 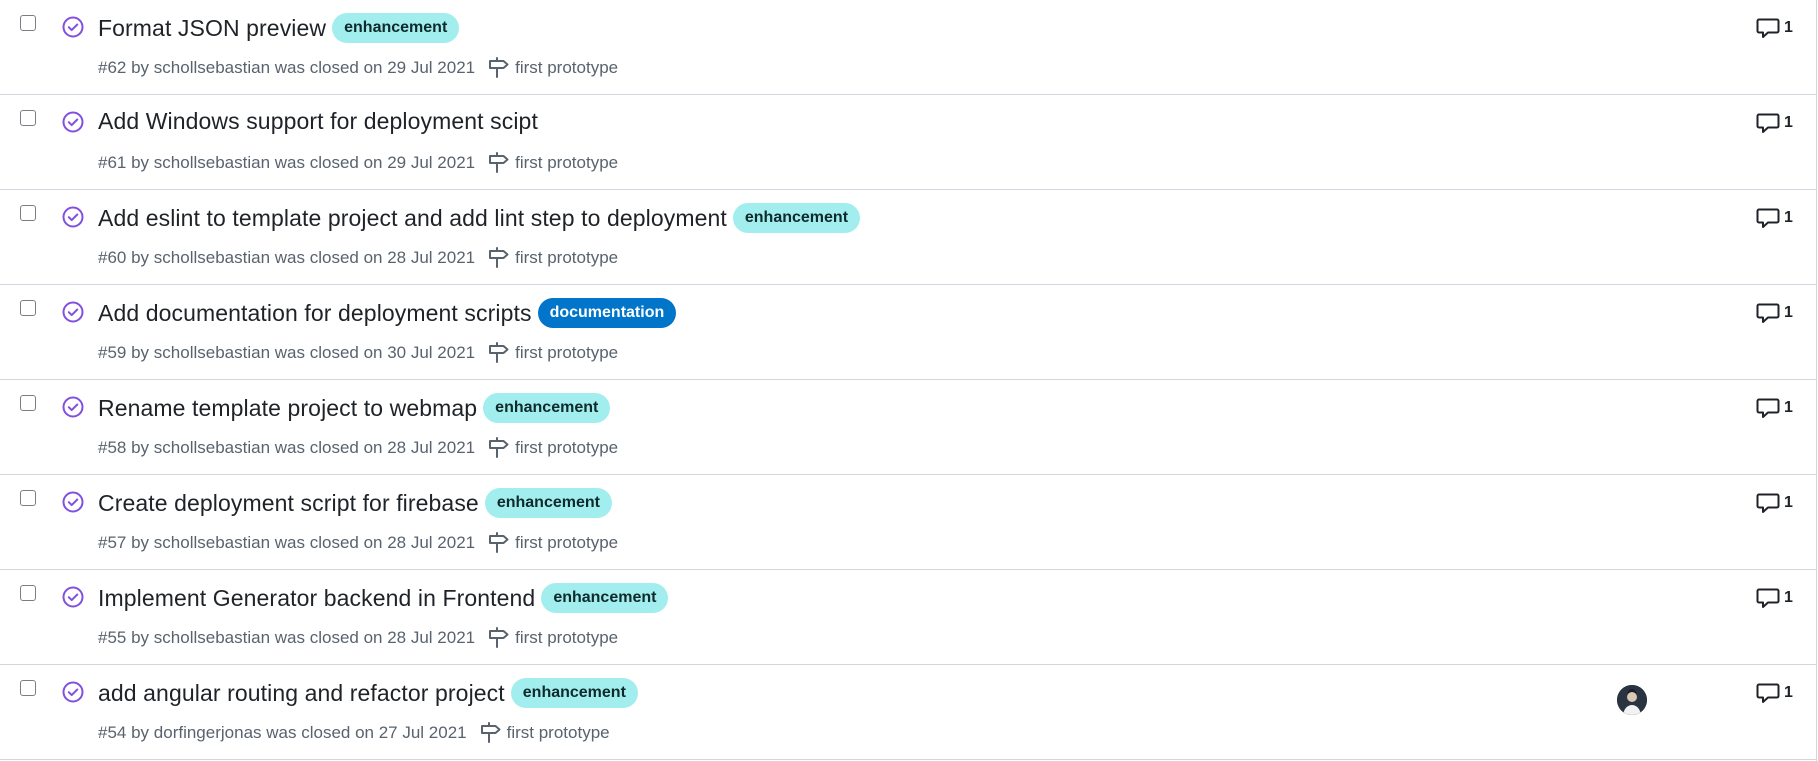 I want to click on issue-title-link: Implement Generator backend in Frontend, so click(x=316, y=598).